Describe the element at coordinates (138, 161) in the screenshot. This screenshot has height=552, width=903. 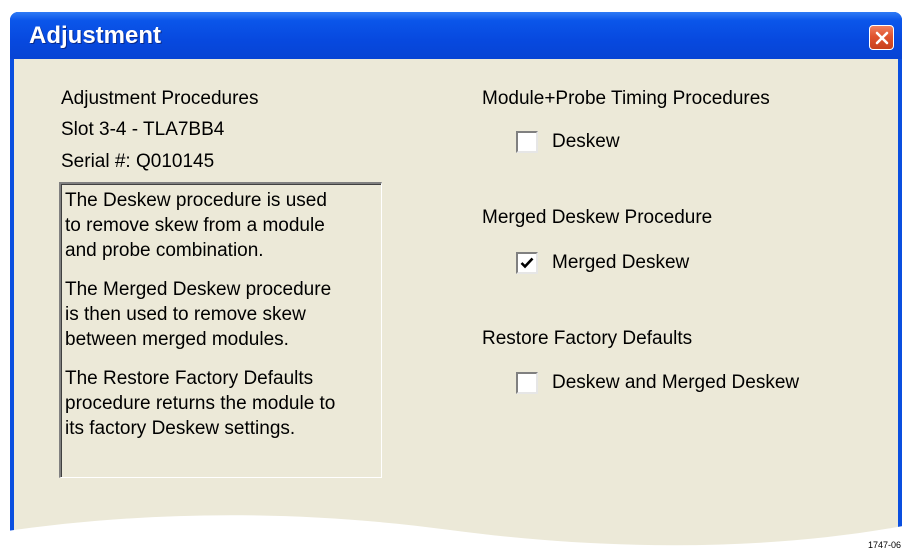
I see `serial-label: Serial #: Q010145` at that location.